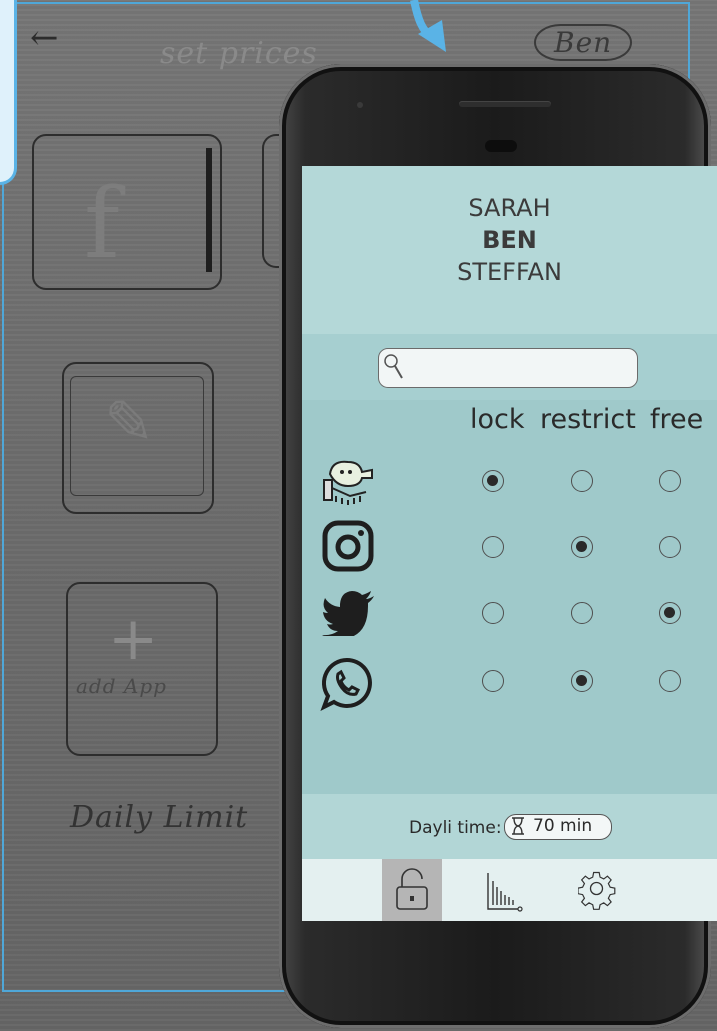 The height and width of the screenshot is (1031, 717). Describe the element at coordinates (493, 481) in the screenshot. I see `radio-doodle-lock` at that location.